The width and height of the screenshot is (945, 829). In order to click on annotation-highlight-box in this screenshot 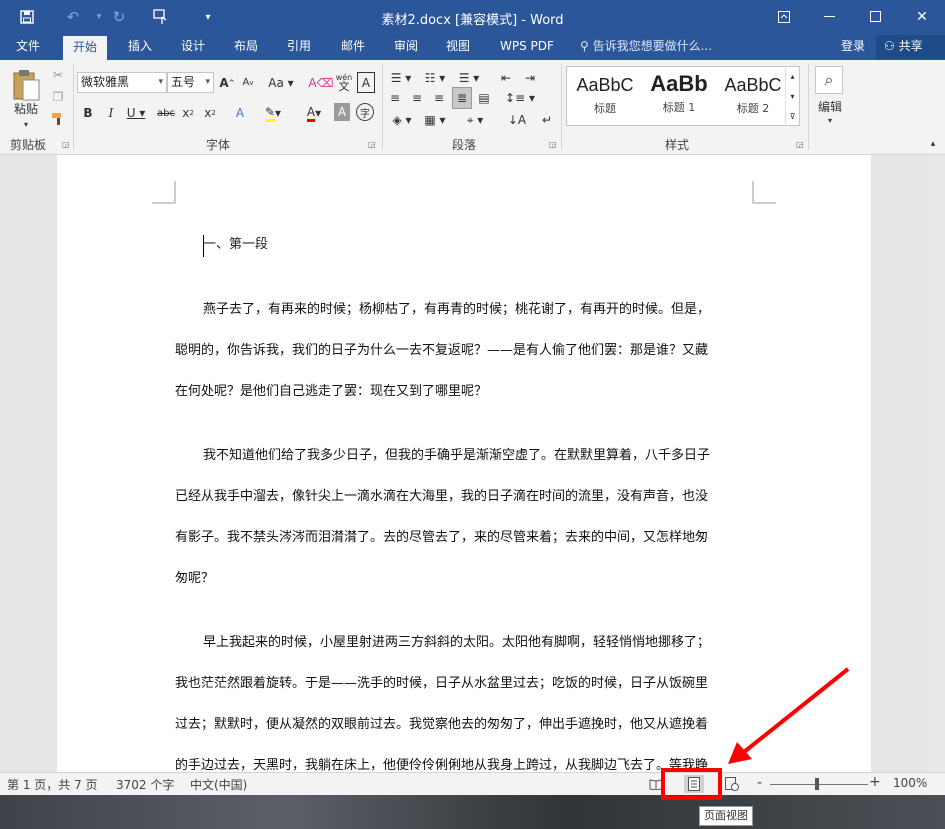, I will do `click(691, 784)`.